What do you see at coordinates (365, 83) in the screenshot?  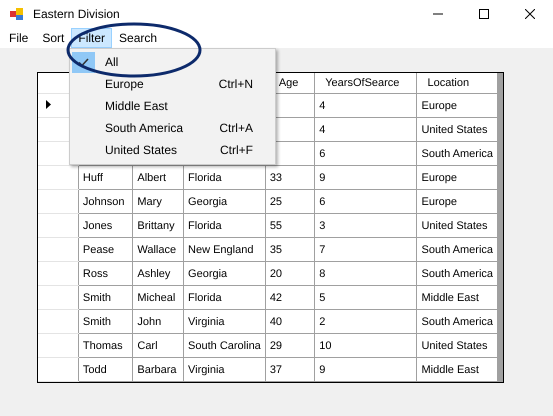 I see `column-header: YearsOfSearce` at bounding box center [365, 83].